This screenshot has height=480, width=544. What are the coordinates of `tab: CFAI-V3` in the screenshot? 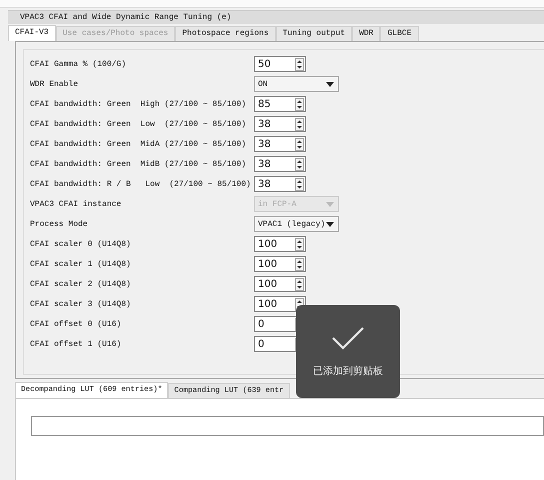 It's located at (32, 33).